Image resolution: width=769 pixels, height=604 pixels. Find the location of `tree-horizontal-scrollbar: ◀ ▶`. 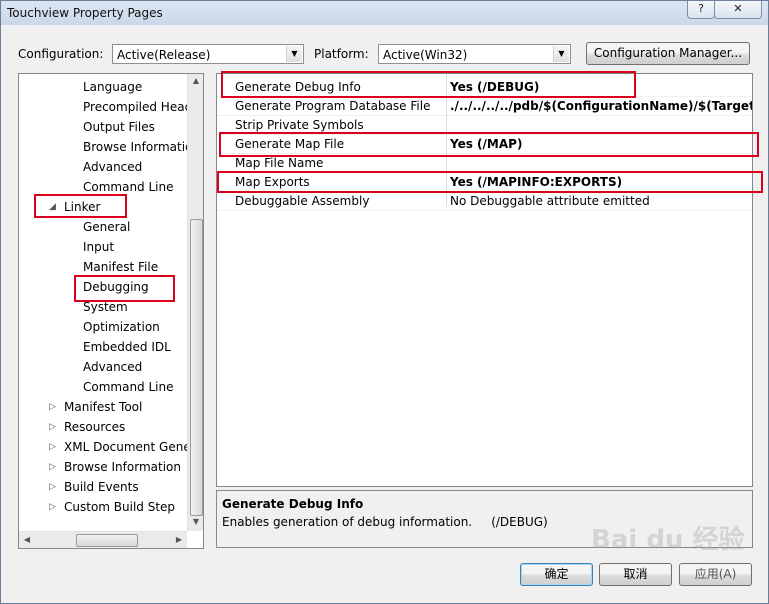

tree-horizontal-scrollbar: ◀ ▶ is located at coordinates (103, 539).